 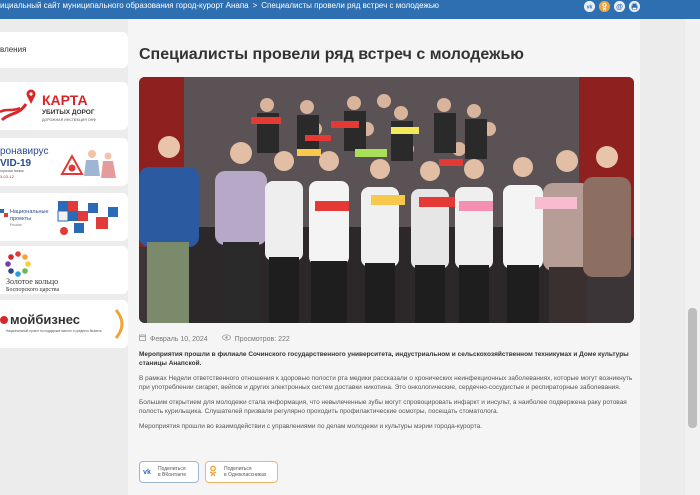 What do you see at coordinates (68, 112) in the screenshot?
I see `svg-text: УБИТЫХ ДОРОГ` at bounding box center [68, 112].